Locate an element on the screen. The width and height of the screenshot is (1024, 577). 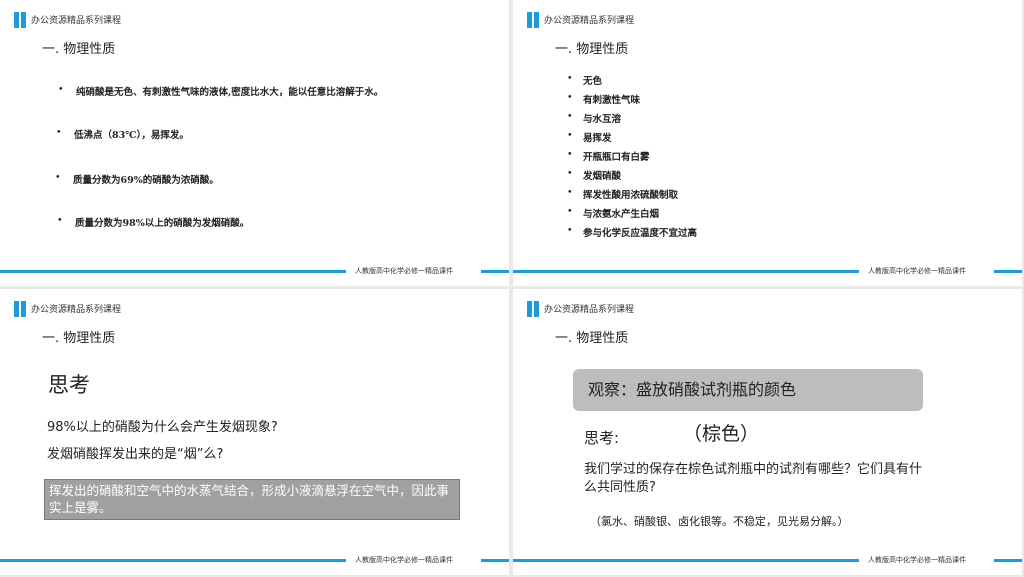
list-item: • 与浓氨水产生白烟 is located at coordinates (632, 215).